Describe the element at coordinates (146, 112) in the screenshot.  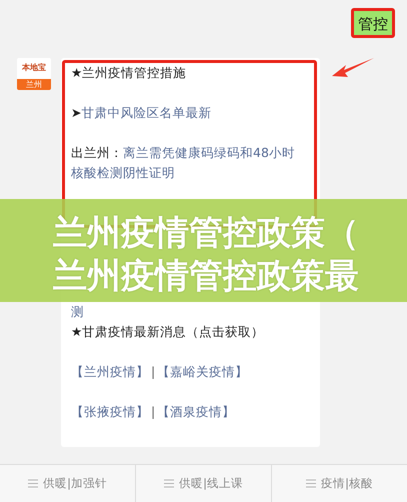
I see `article-link: 甘肃中风险区名单最新` at that location.